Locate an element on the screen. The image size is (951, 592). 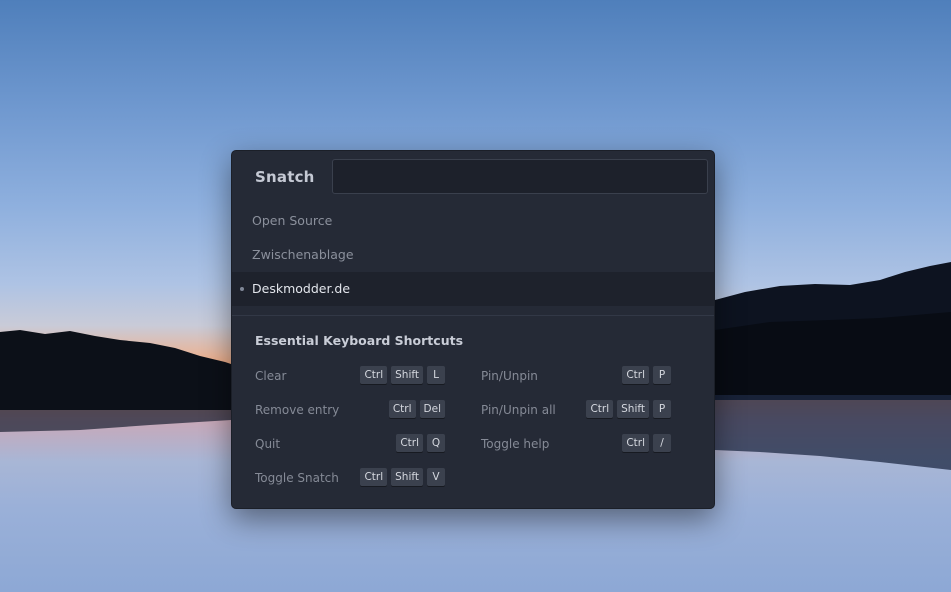
key-combo: Ctrl Shift V is located at coordinates (402, 477).